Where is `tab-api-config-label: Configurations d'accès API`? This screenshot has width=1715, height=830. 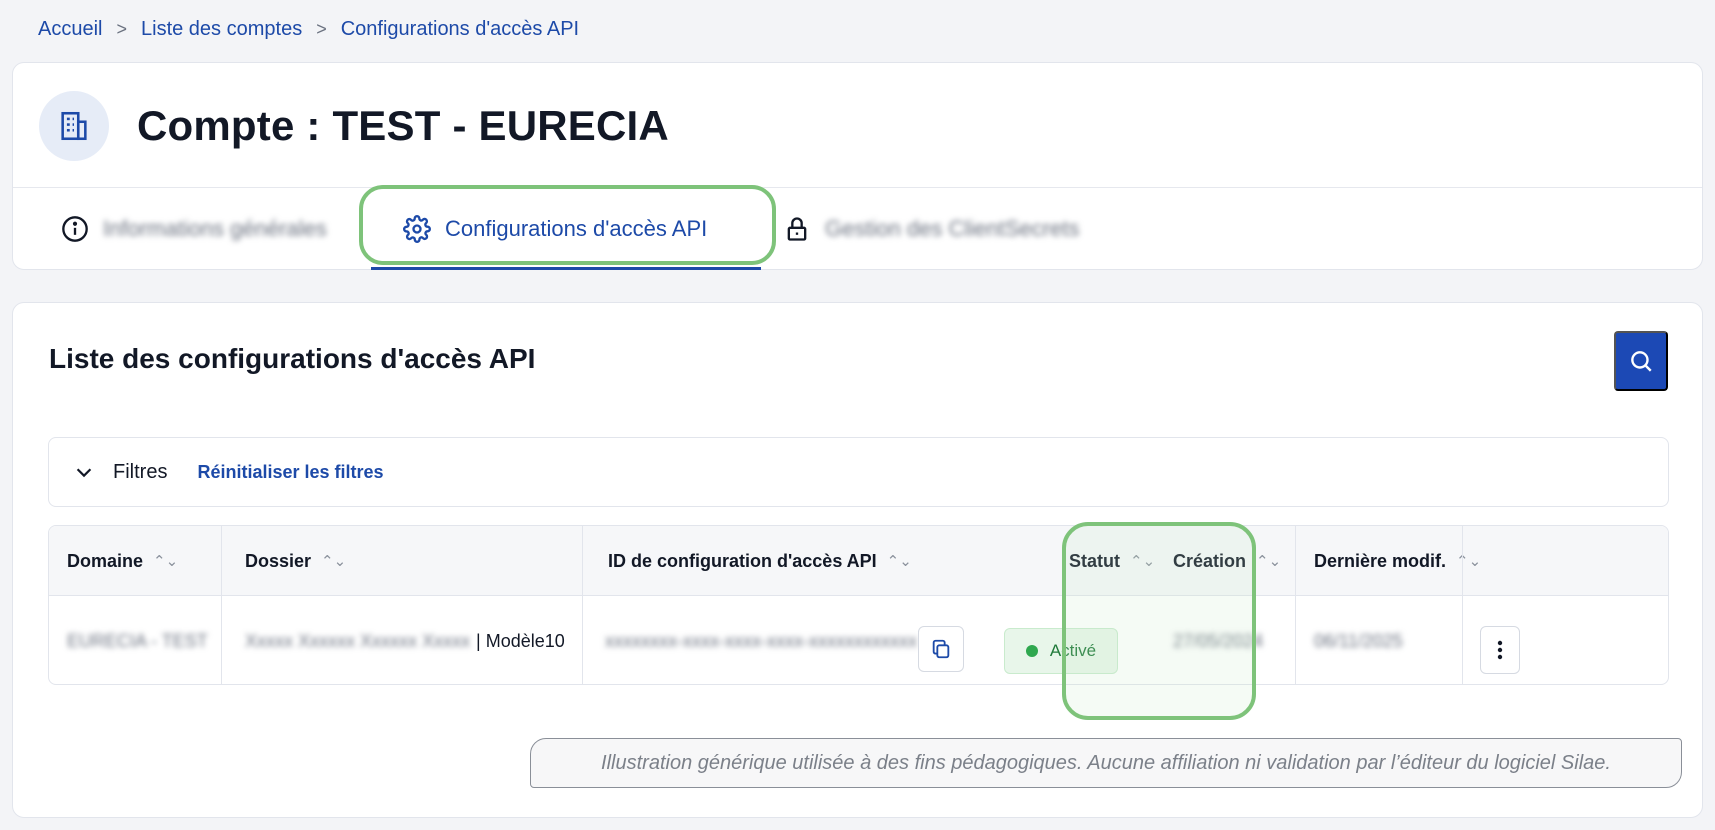
tab-api-config-label: Configurations d'accès API is located at coordinates (576, 228).